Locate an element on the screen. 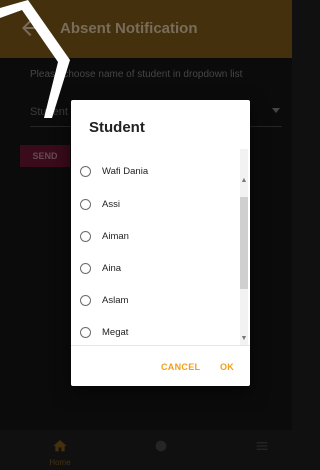 The height and width of the screenshot is (470, 320). option-label: Assi is located at coordinates (111, 204).